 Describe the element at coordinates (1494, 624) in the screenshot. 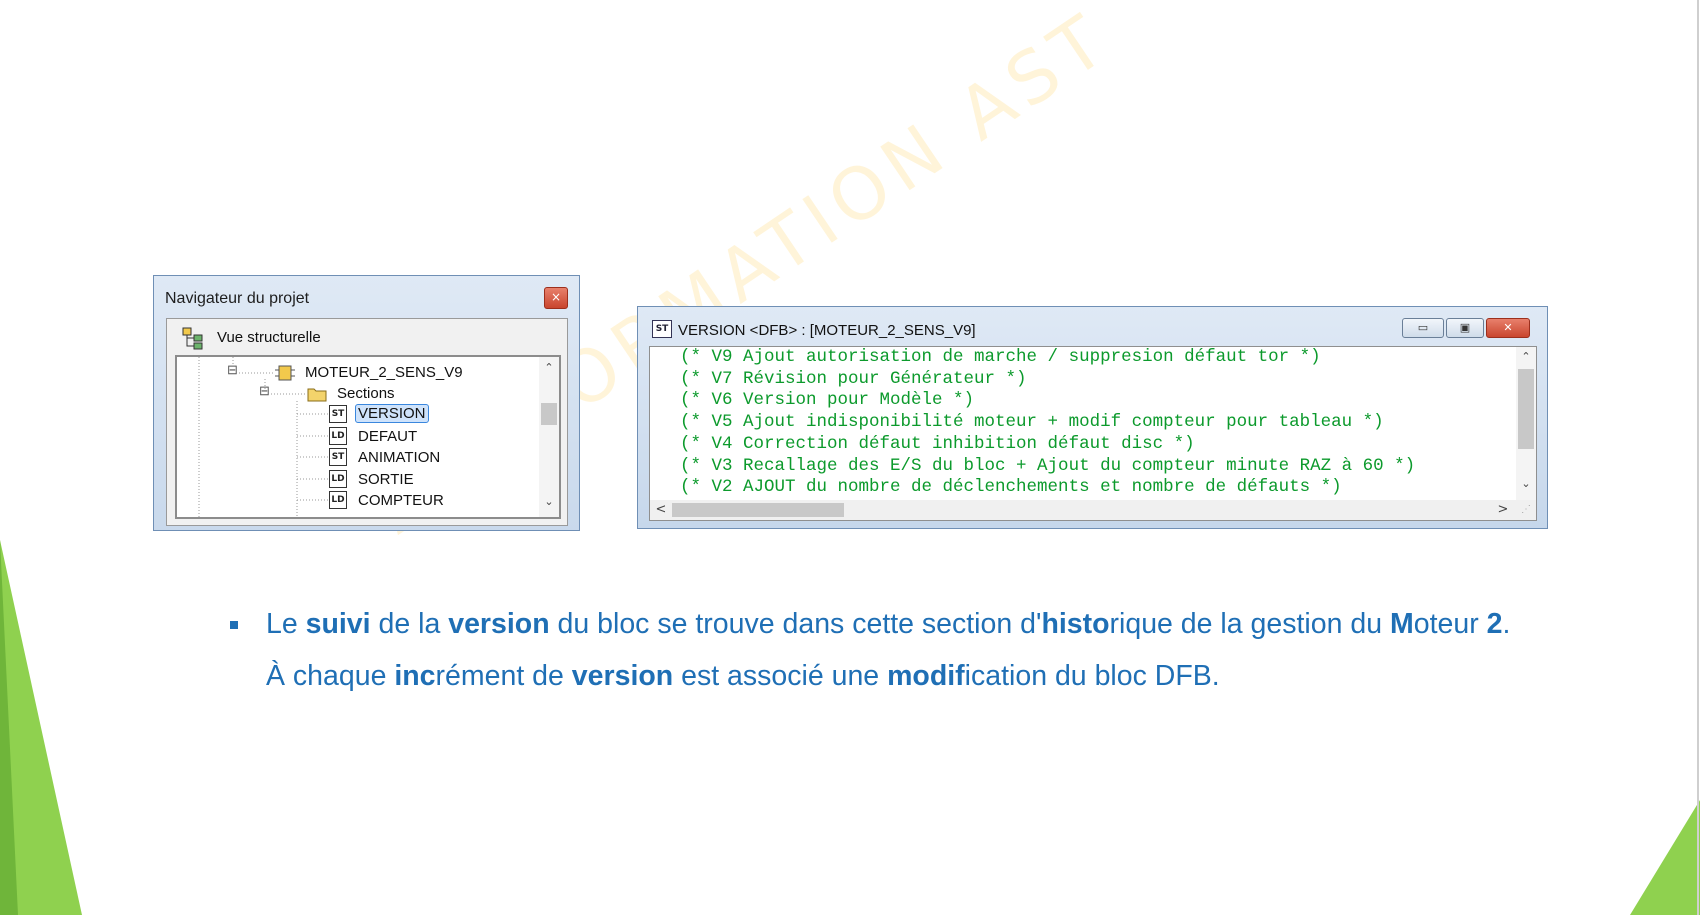

I see `emphasized-text: 2` at that location.